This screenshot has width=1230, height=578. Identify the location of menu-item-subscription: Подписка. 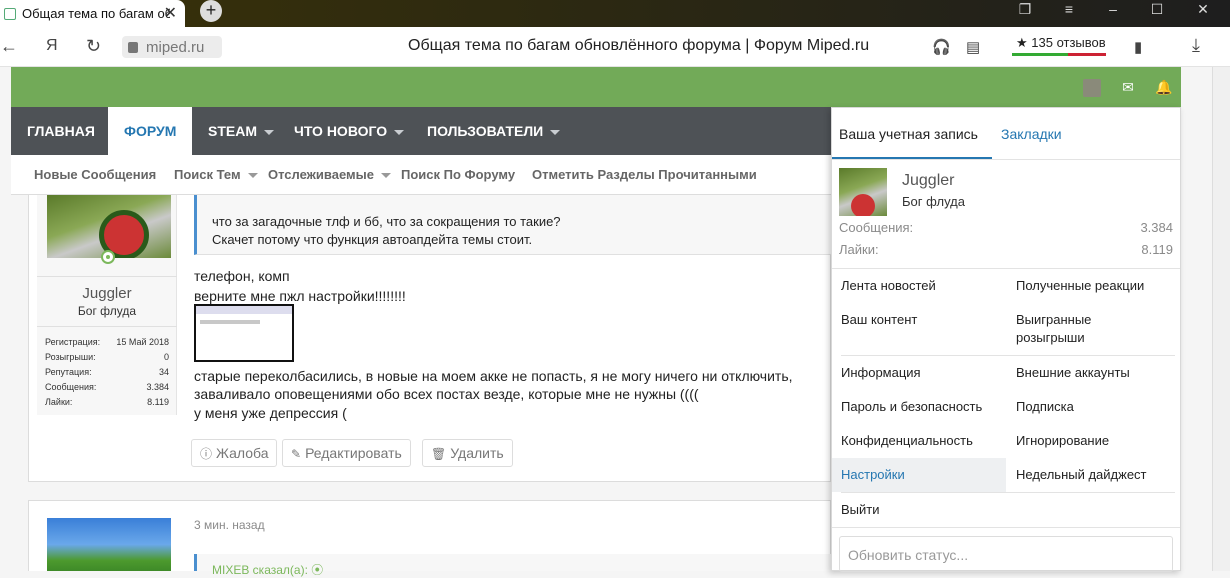
(1045, 407).